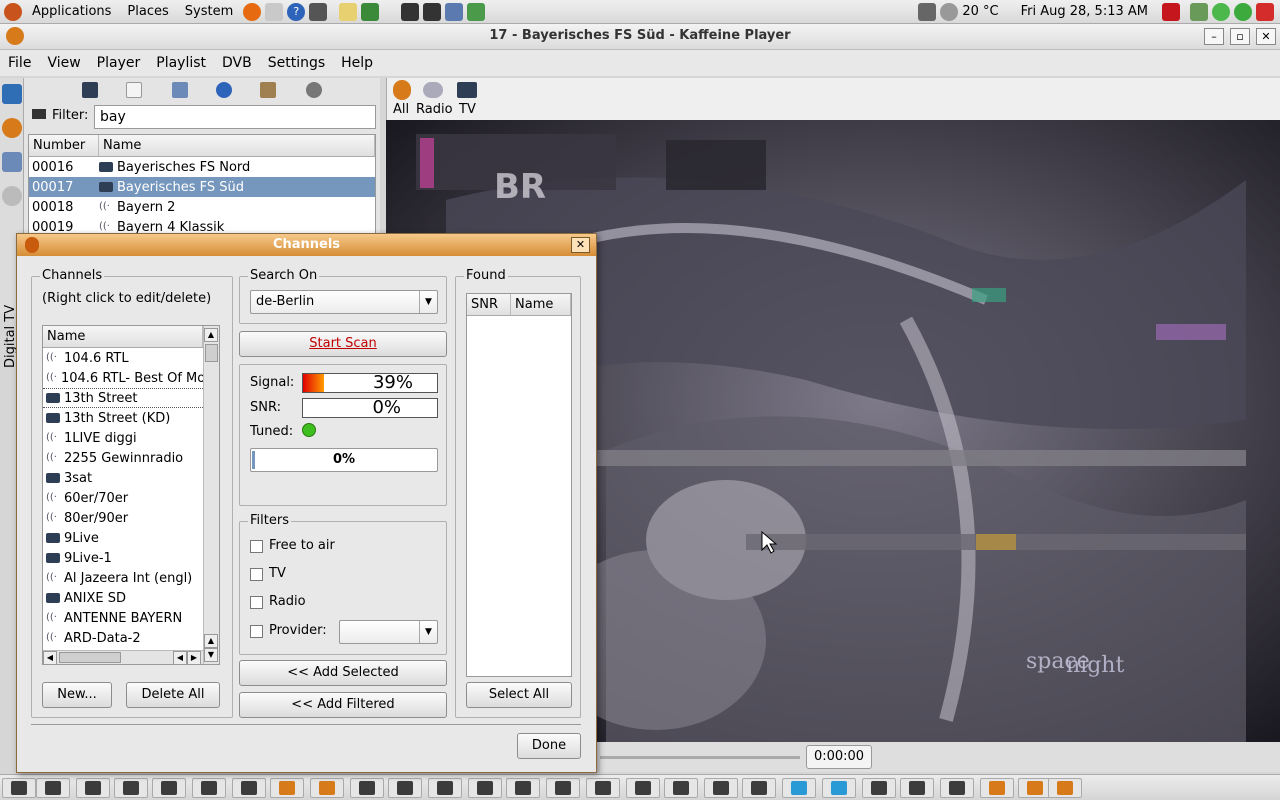 The image size is (1280, 800). I want to click on radio-source-icon, so click(433, 90).